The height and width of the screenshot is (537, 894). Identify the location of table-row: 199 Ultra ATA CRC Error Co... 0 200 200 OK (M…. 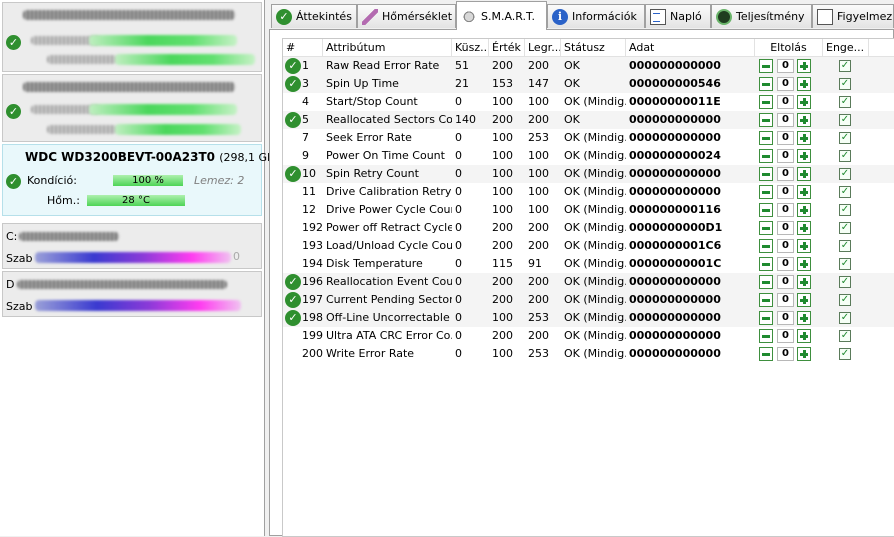
(588, 336).